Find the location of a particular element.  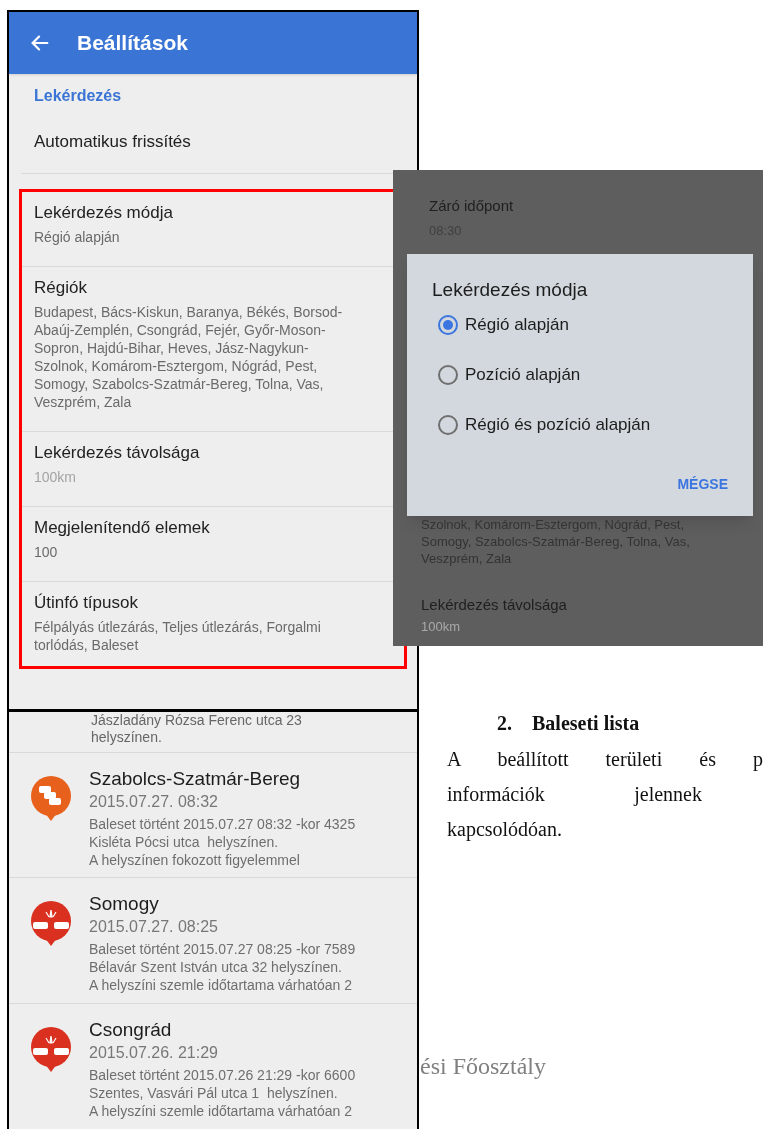

setting-title: Útinfó típusok is located at coordinates (213, 603).